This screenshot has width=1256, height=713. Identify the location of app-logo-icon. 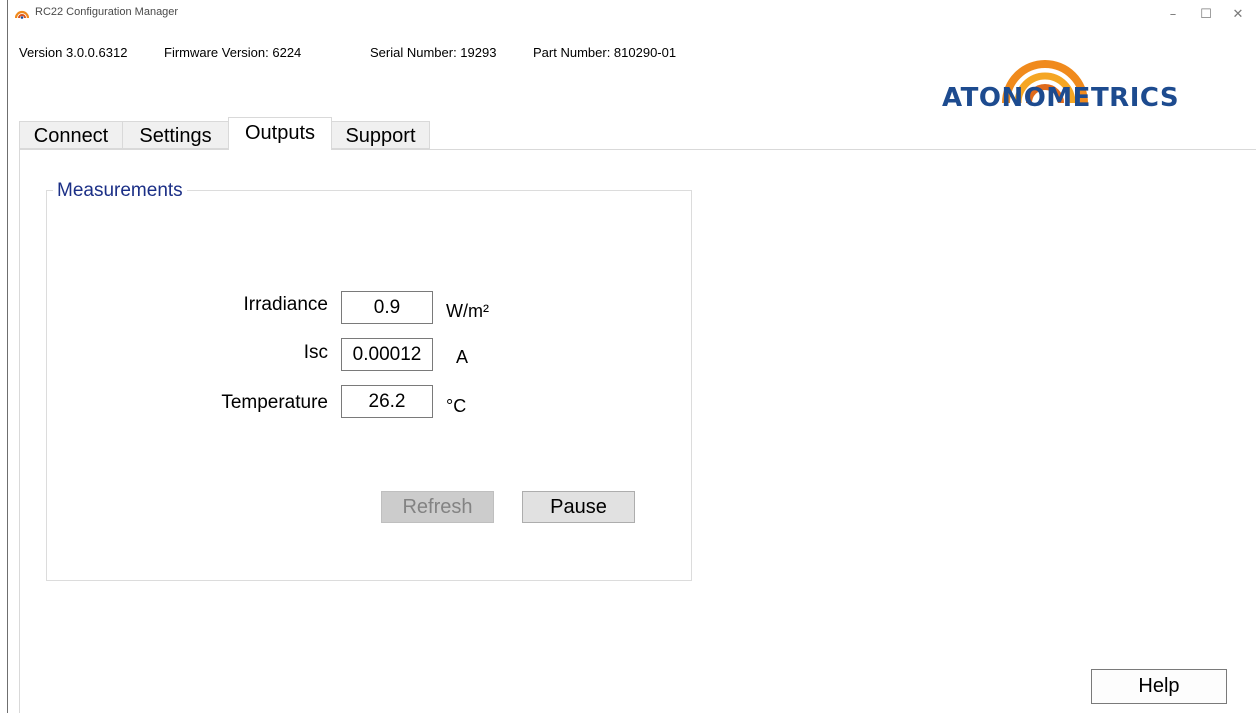
(22, 14).